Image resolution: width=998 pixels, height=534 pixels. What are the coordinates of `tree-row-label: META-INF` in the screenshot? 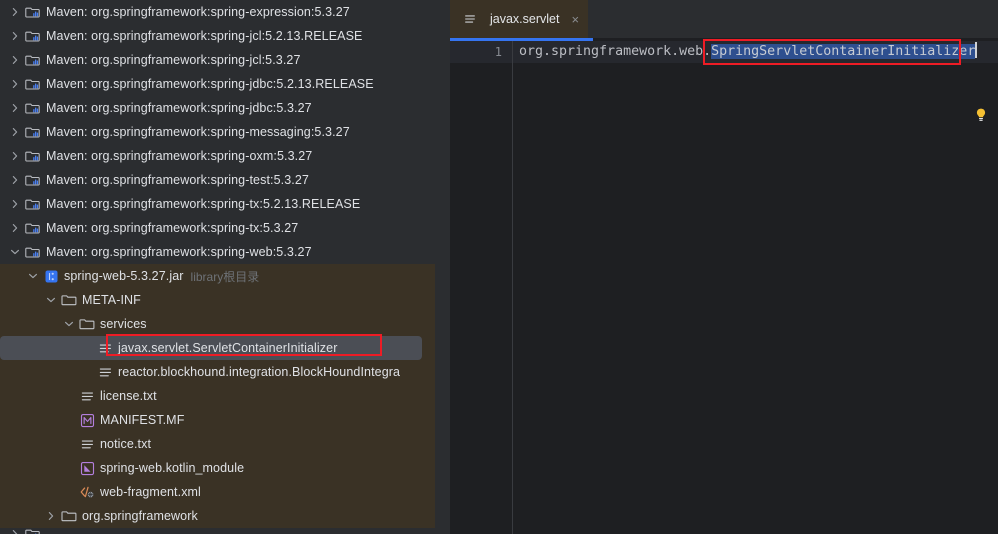 It's located at (111, 300).